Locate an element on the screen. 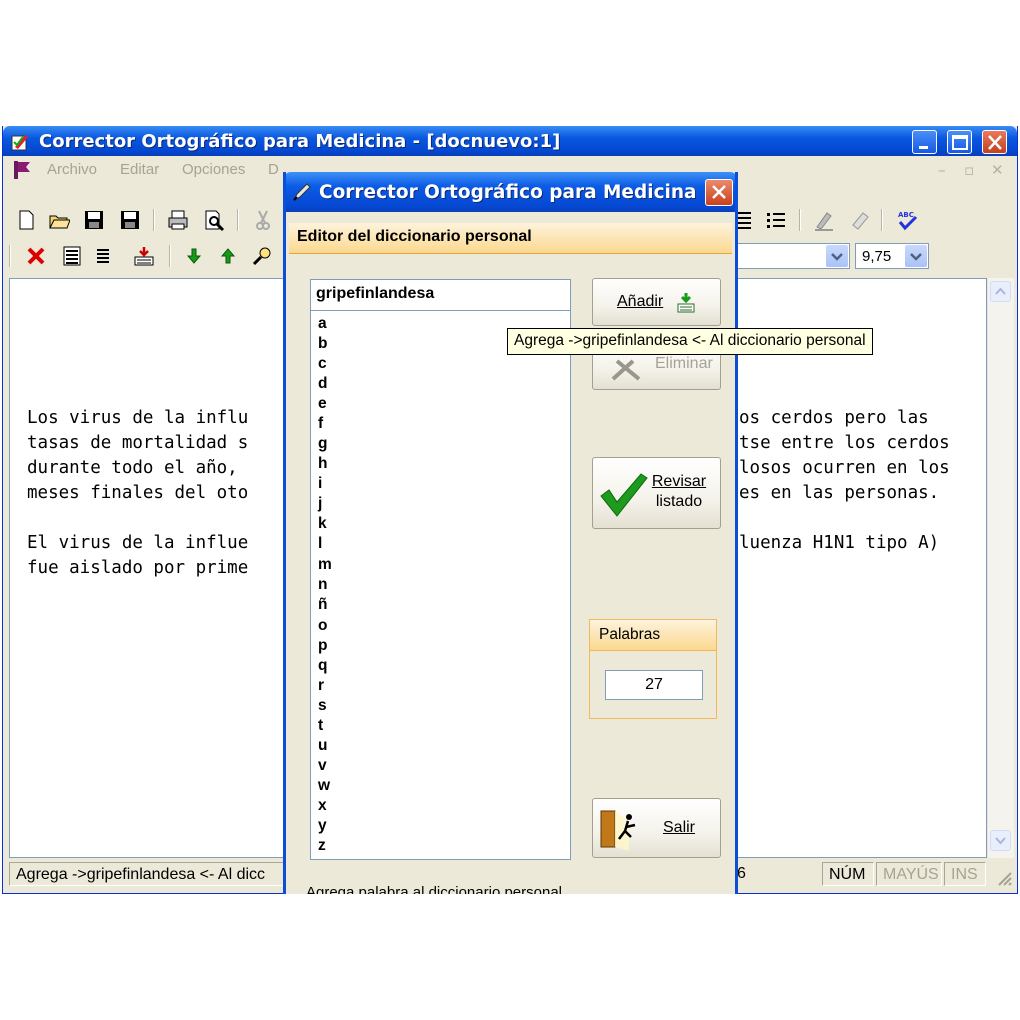 The width and height of the screenshot is (1020, 1020). next-arrow-down-icon is located at coordinates (194, 256).